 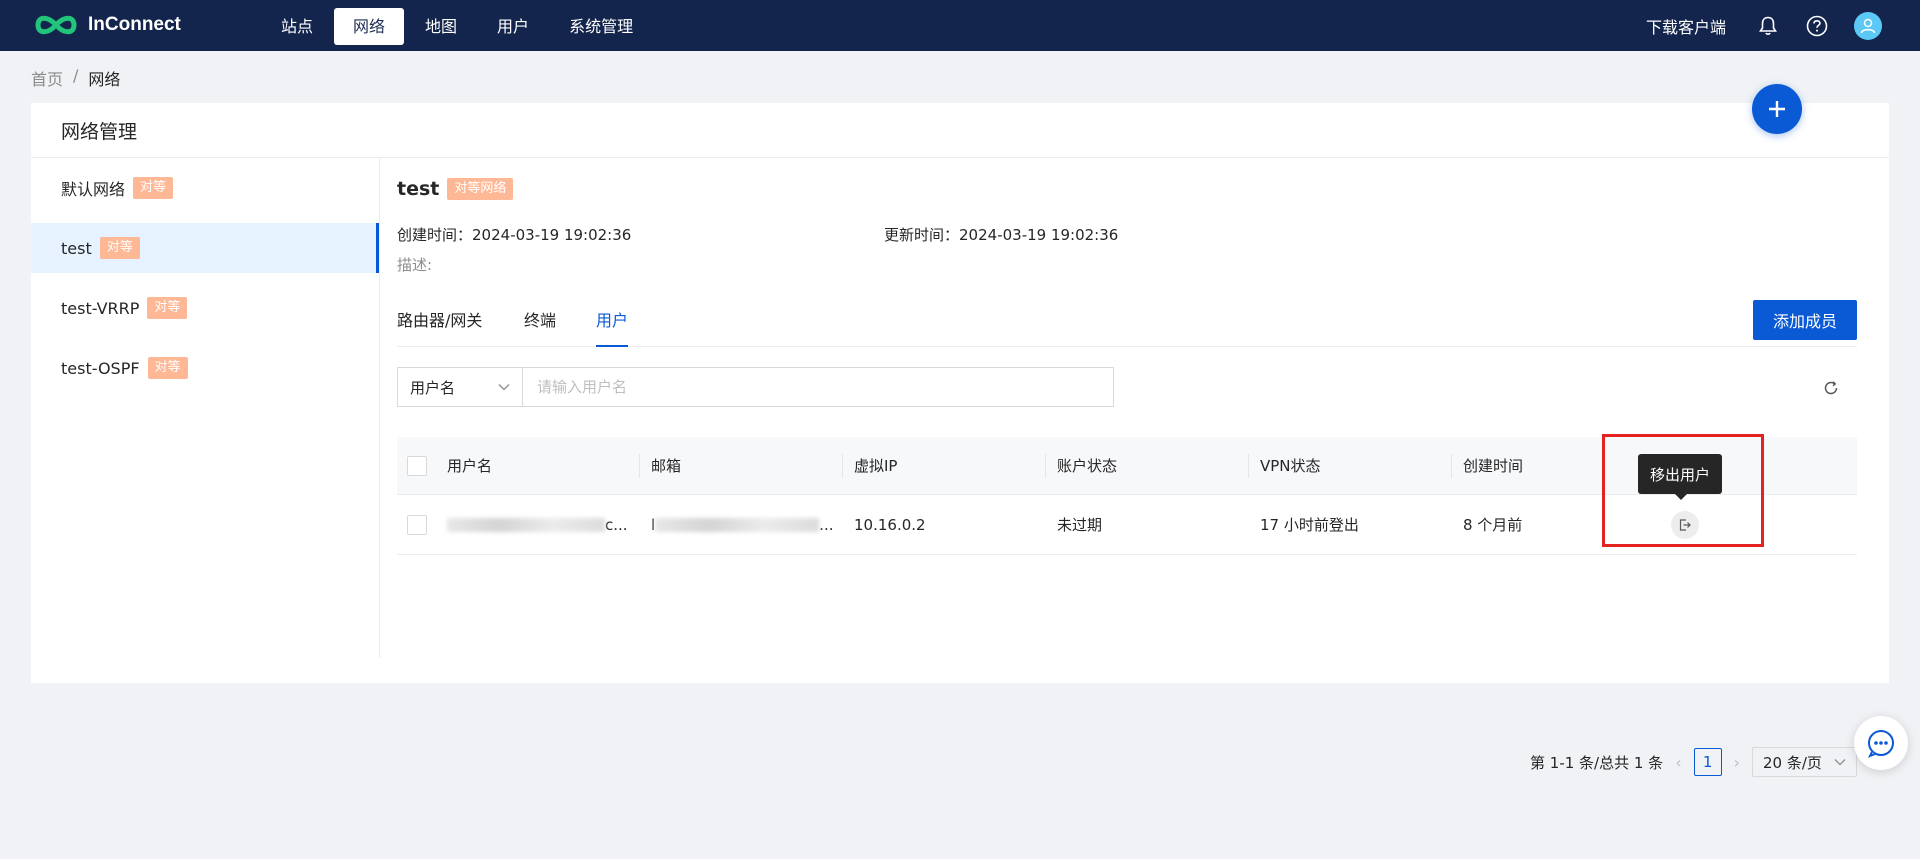 What do you see at coordinates (1783, 25) in the screenshot?
I see `nav-right: 下载客户端` at bounding box center [1783, 25].